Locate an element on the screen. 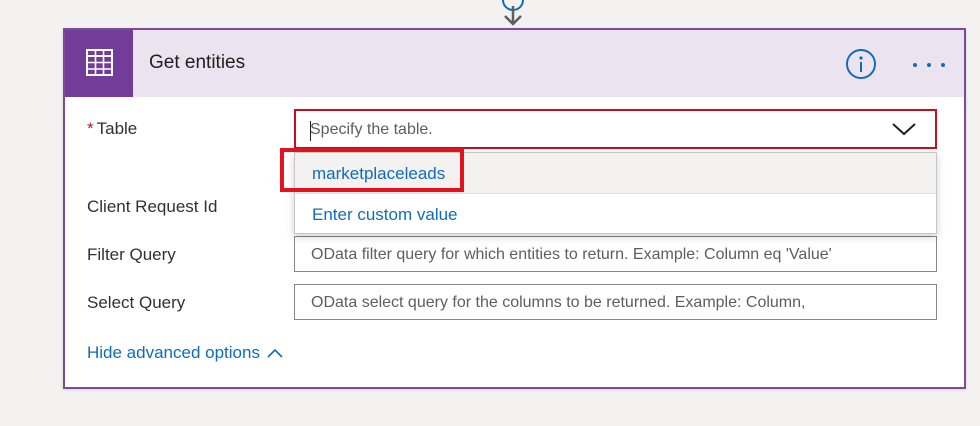 The image size is (980, 426). required-mark: * is located at coordinates (90, 128).